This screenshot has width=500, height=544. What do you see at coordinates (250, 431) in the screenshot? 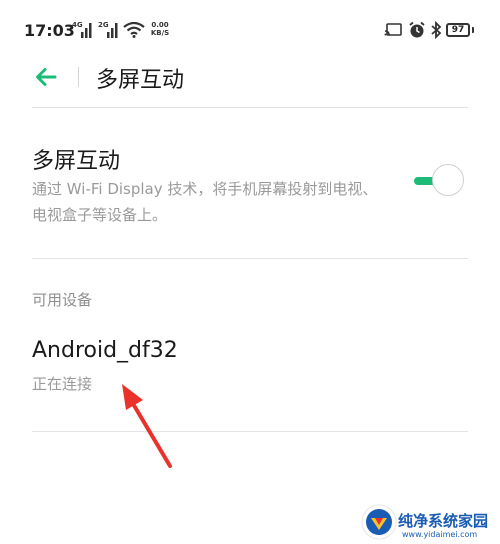
I see `device-divider` at bounding box center [250, 431].